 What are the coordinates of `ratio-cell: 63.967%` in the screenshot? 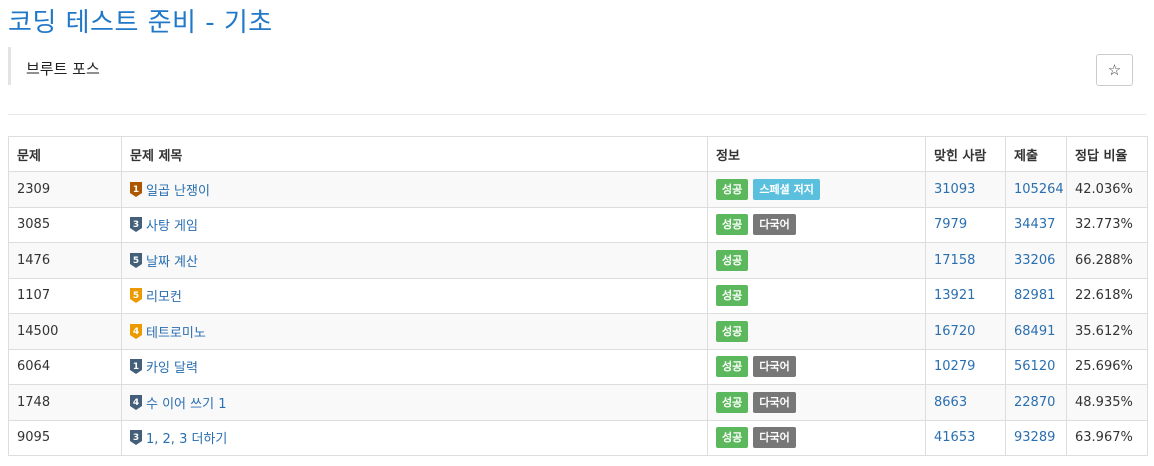 It's located at (1107, 437).